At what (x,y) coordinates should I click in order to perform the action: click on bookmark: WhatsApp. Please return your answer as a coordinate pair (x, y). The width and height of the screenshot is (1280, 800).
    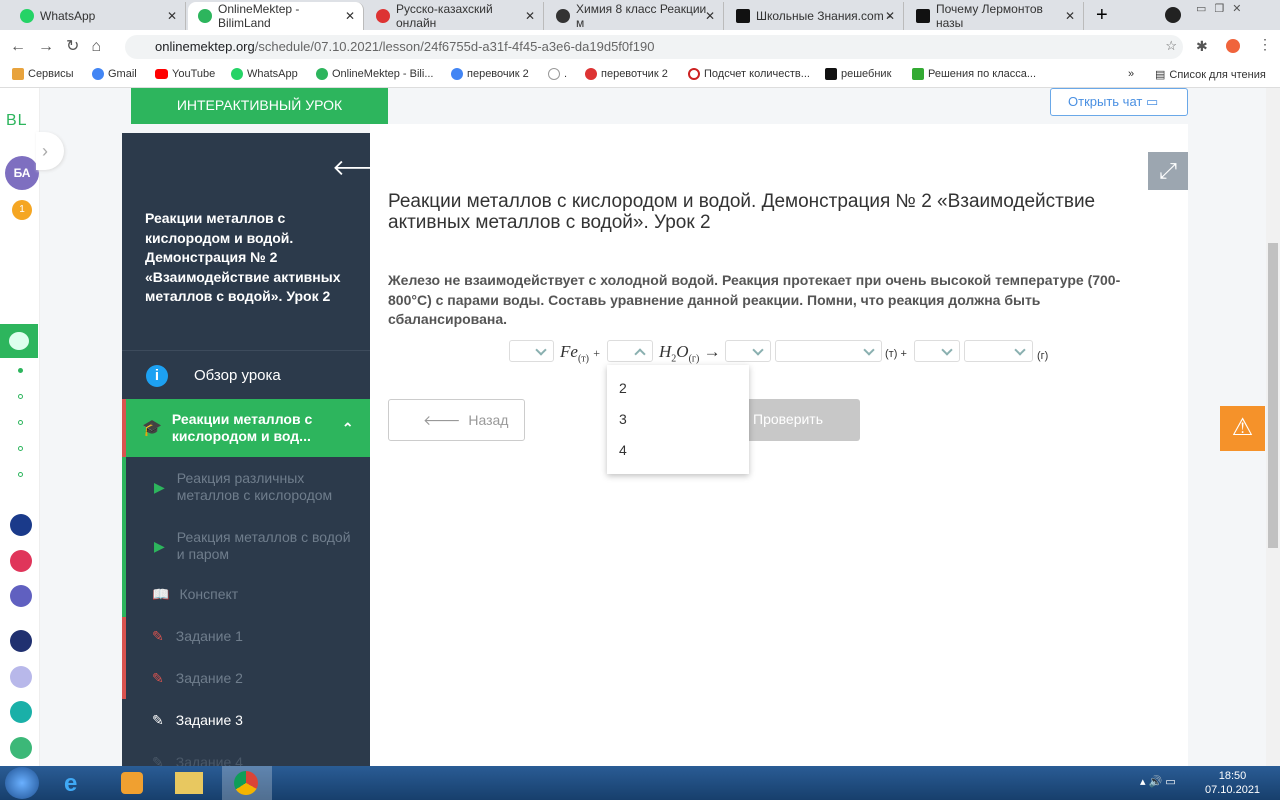
    Looking at the image, I should click on (264, 74).